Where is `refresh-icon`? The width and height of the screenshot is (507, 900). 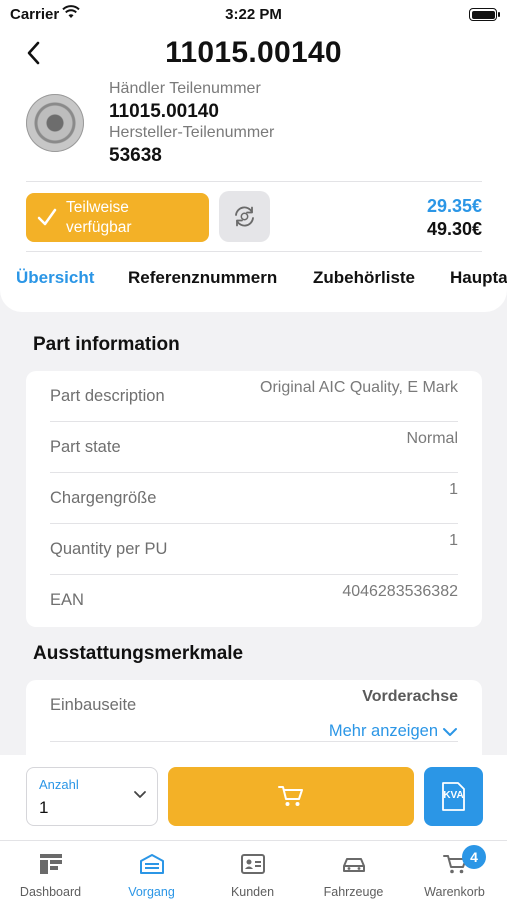
refresh-icon is located at coordinates (244, 216).